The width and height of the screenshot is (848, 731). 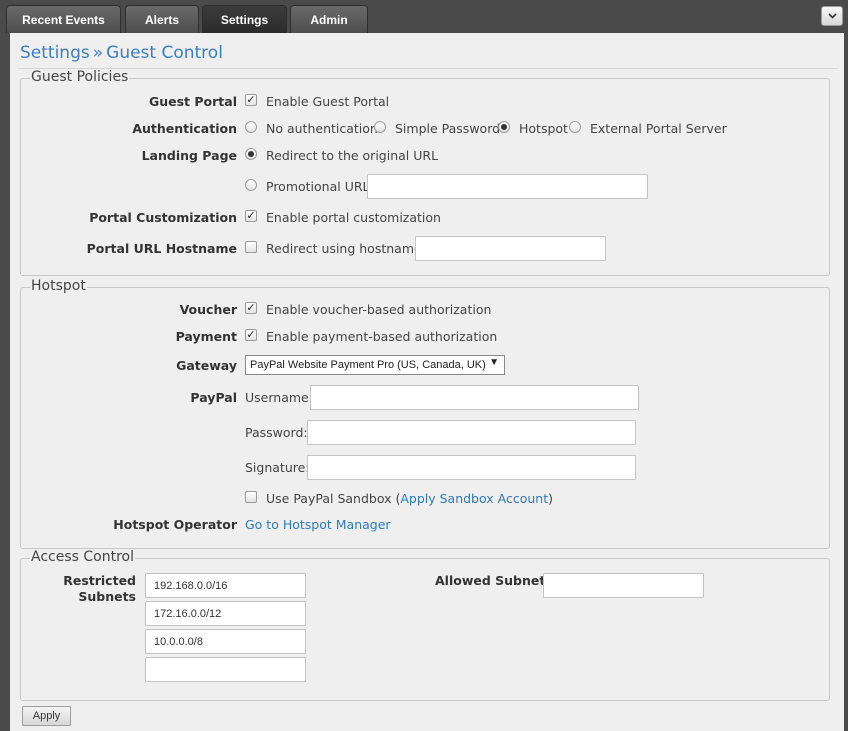 I want to click on top-tab-bar: Recent Events Alerts Settings Admin, so click(x=424, y=16).